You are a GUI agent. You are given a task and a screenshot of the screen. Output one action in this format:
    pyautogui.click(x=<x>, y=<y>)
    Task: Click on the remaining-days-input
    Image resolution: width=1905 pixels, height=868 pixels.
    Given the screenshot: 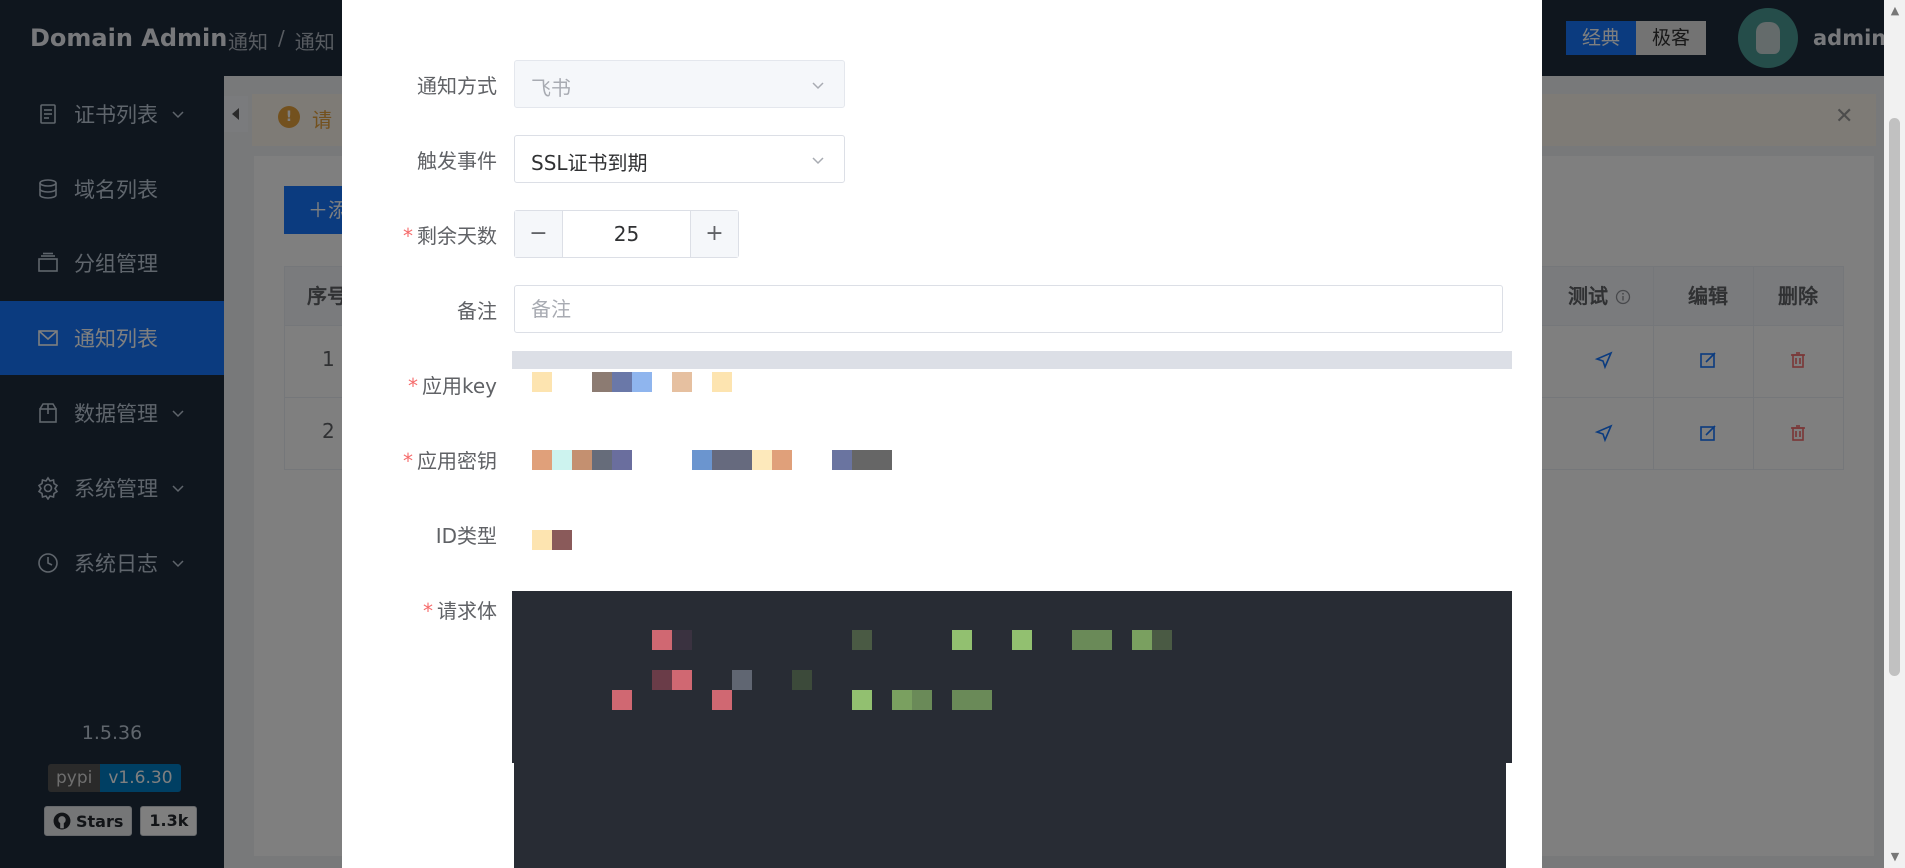 What is the action you would take?
    pyautogui.click(x=626, y=234)
    